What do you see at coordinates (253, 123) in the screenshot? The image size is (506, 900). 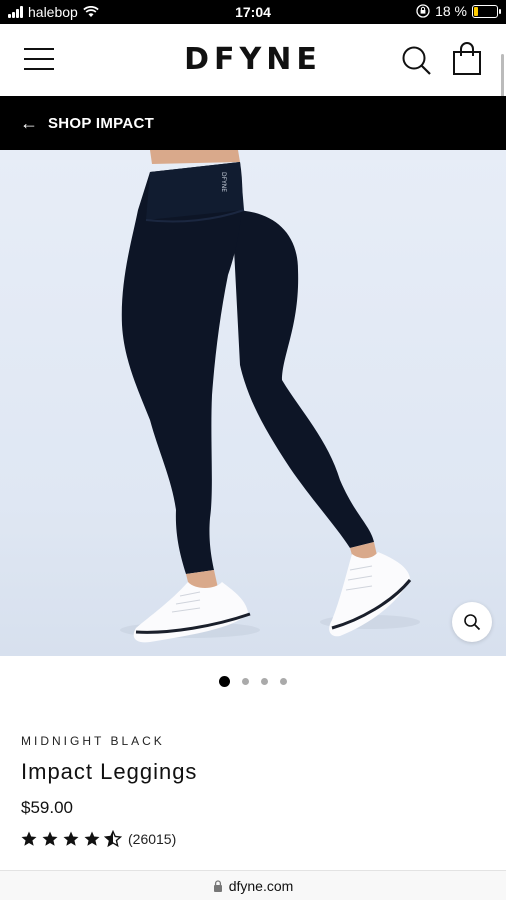 I see `back-to-collection-link: ← SHOP IMPACT` at bounding box center [253, 123].